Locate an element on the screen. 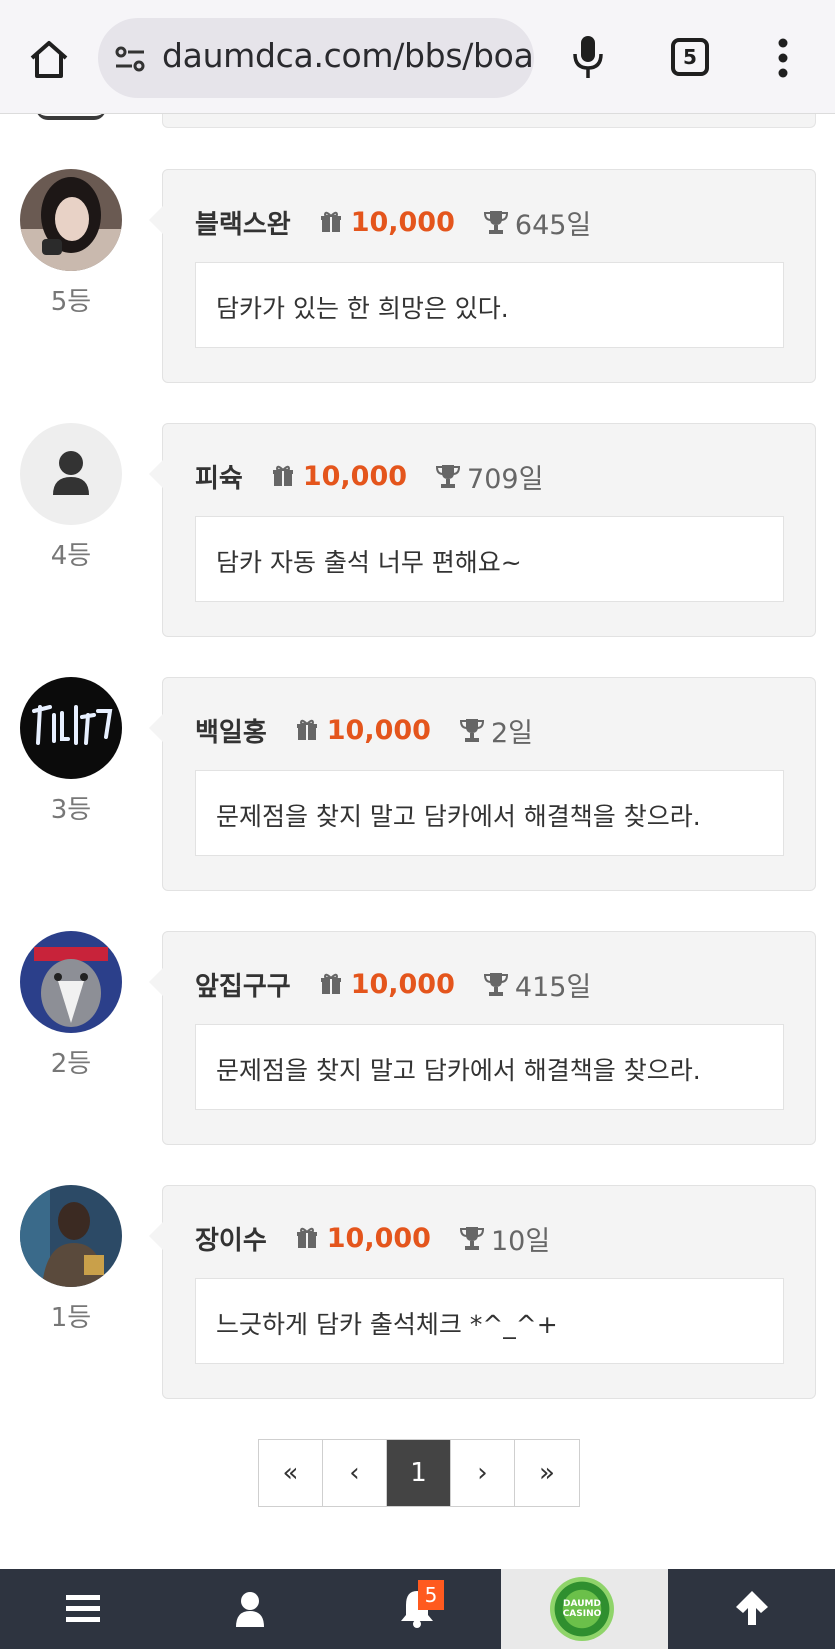  user-icon is located at coordinates (250, 1609).